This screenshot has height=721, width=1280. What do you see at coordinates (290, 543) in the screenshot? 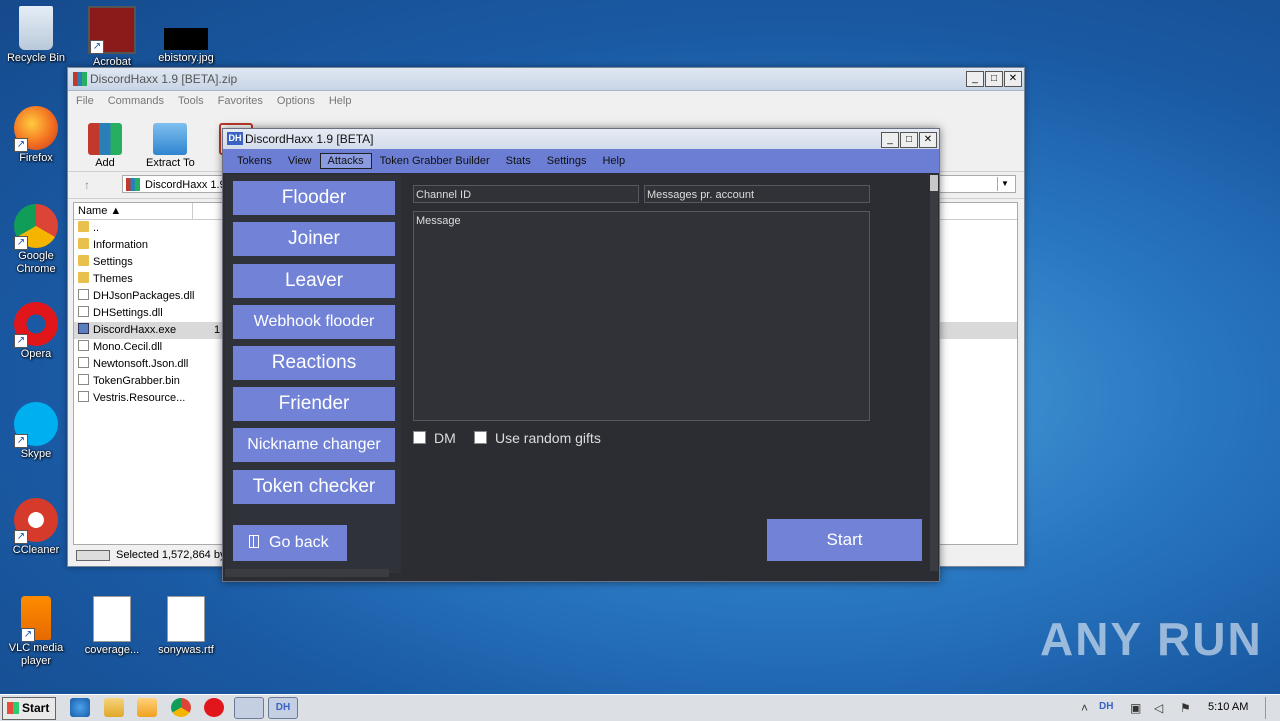
I see `go-back-button: Go back` at bounding box center [290, 543].